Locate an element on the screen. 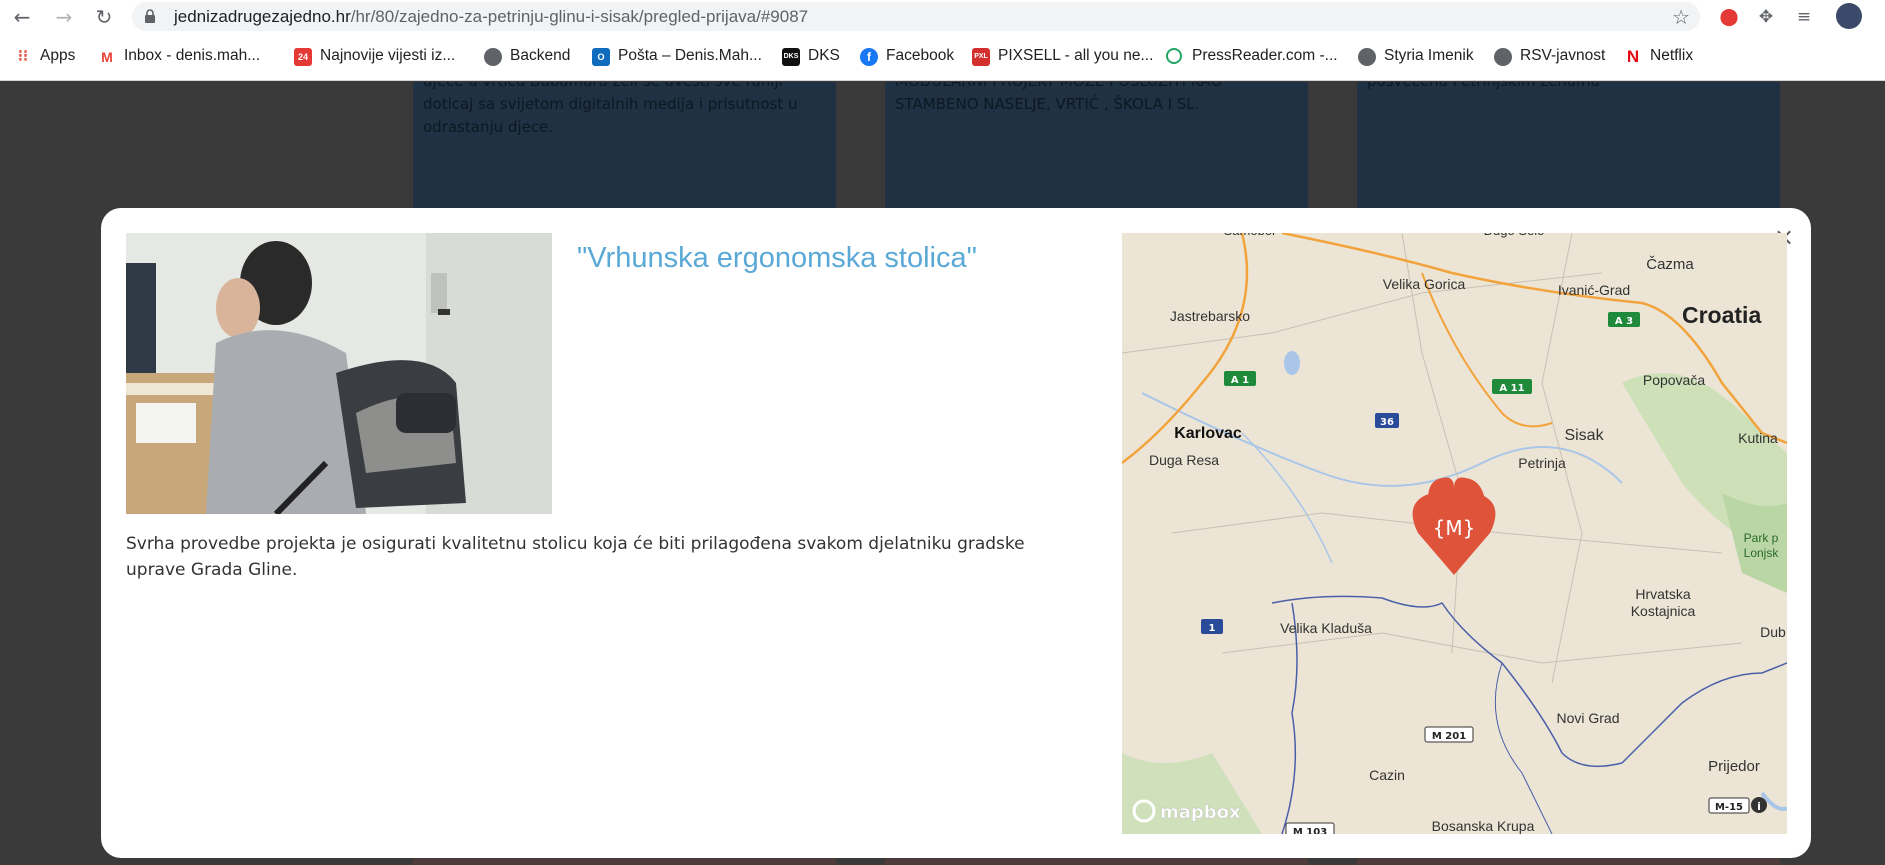 Image resolution: width=1885 pixels, height=865 pixels. map-place-label: Prijedor is located at coordinates (1734, 766).